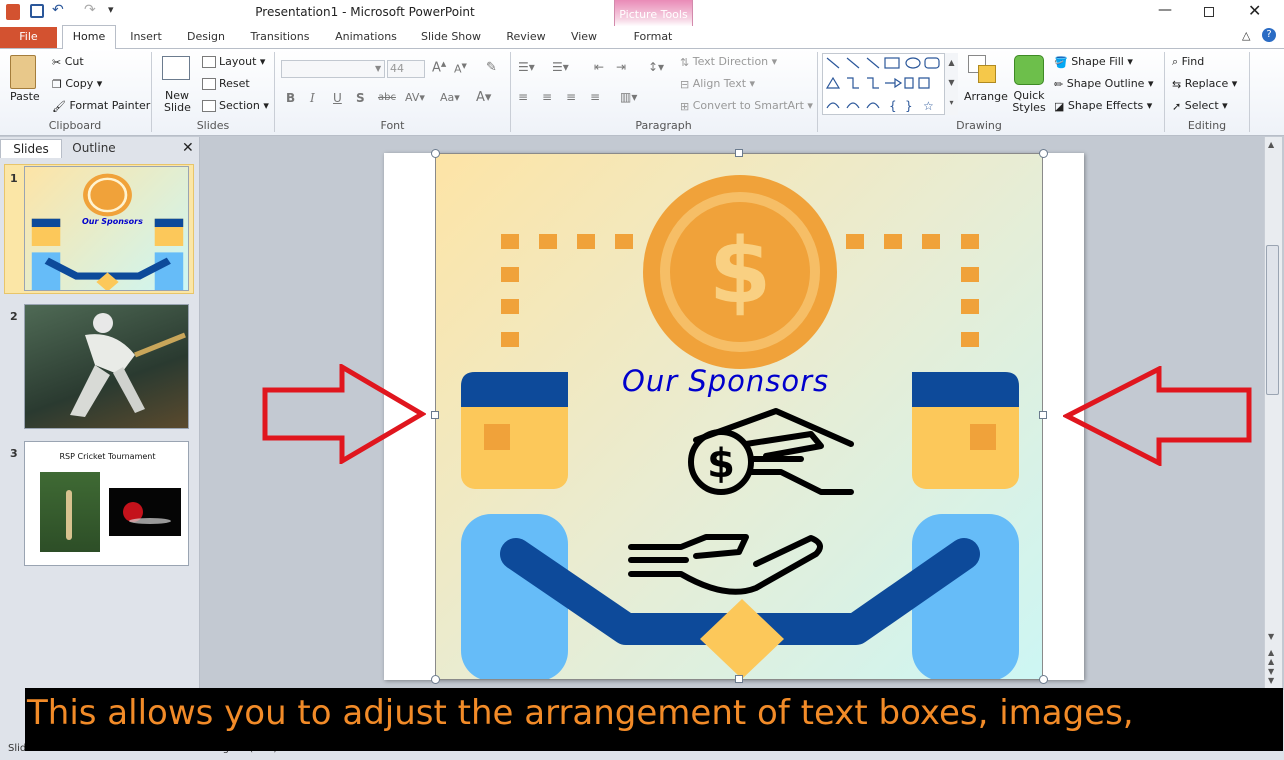 This screenshot has width=1284, height=760. I want to click on align-left-icon: ≡, so click(523, 97).